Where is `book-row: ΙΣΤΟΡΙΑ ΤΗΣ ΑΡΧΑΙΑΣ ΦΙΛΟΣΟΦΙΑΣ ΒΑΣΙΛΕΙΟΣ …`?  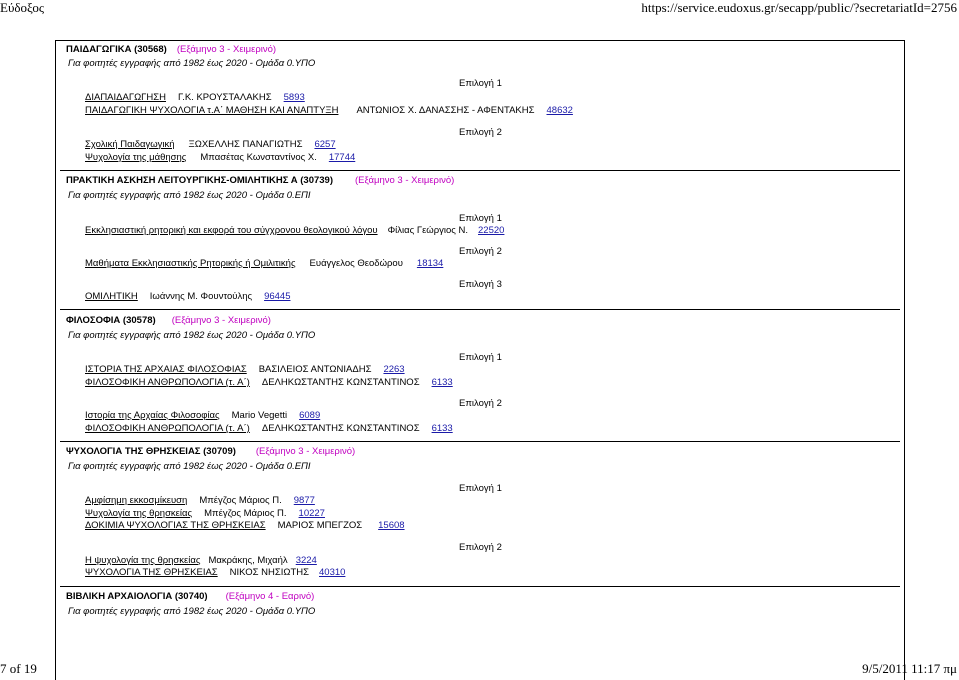
book-row: ΙΣΤΟΡΙΑ ΤΗΣ ΑΡΧΑΙΑΣ ΦΙΛΟΣΟΦΙΑΣ ΒΑΣΙΛΕΙΟΣ … is located at coordinates (245, 370).